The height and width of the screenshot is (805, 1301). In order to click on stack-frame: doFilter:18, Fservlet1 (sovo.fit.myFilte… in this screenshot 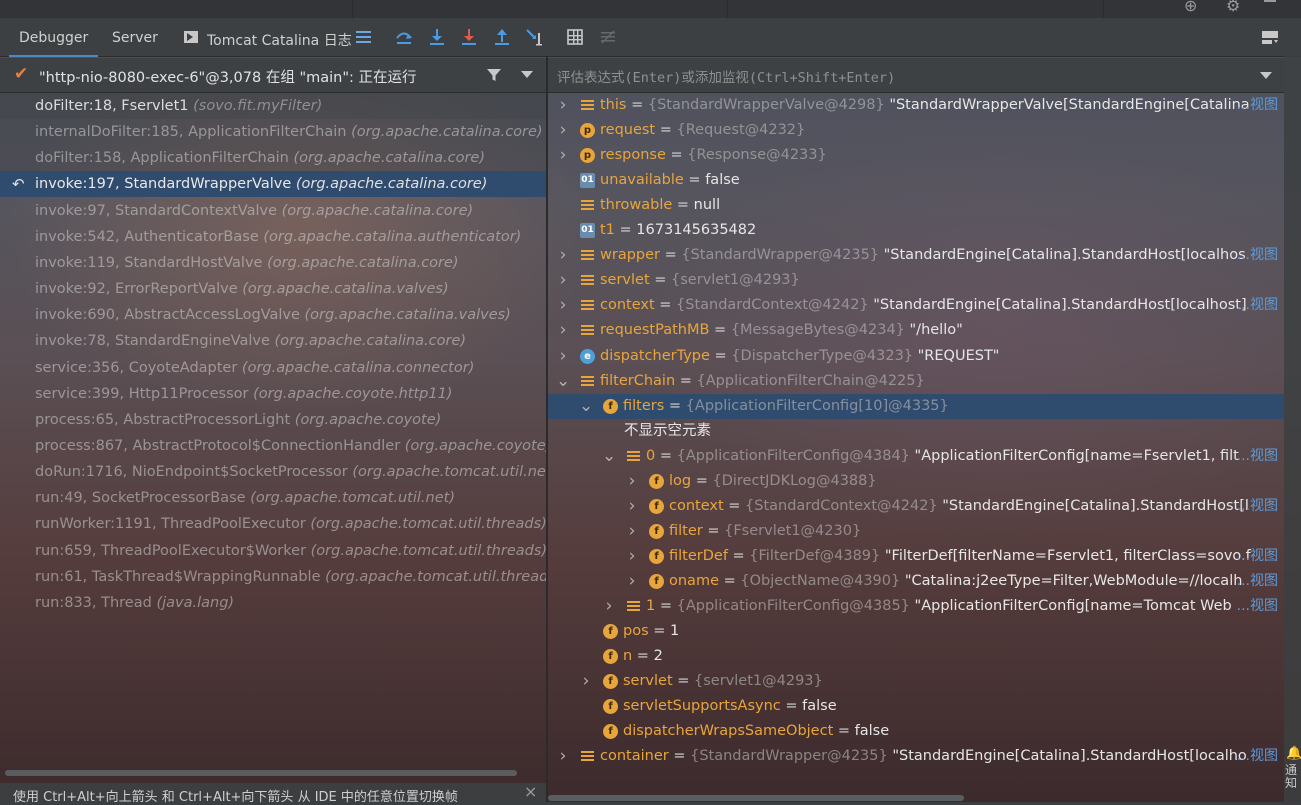, I will do `click(273, 106)`.